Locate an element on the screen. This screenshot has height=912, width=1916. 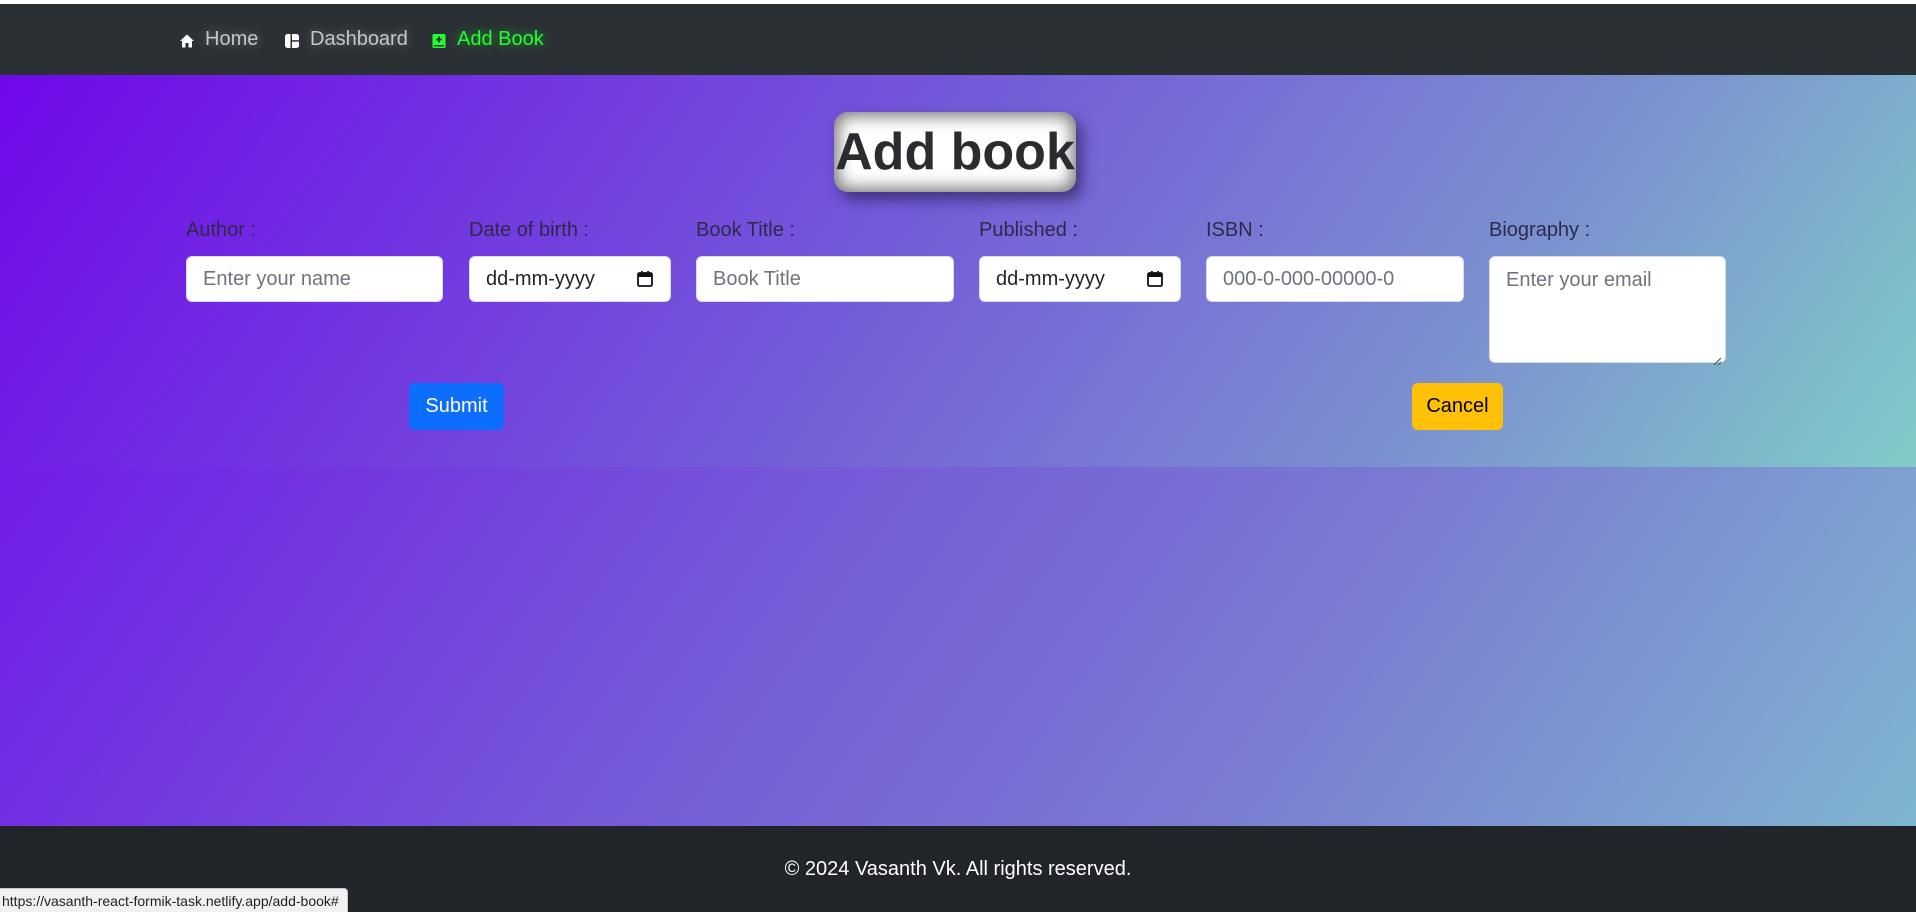
published-label: Published : is located at coordinates (1028, 230).